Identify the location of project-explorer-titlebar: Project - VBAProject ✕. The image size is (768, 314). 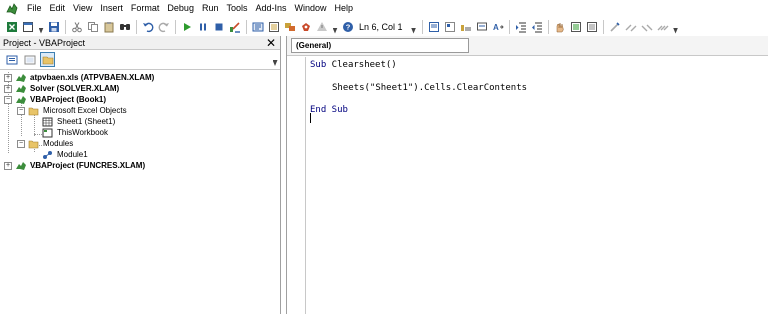
(140, 43).